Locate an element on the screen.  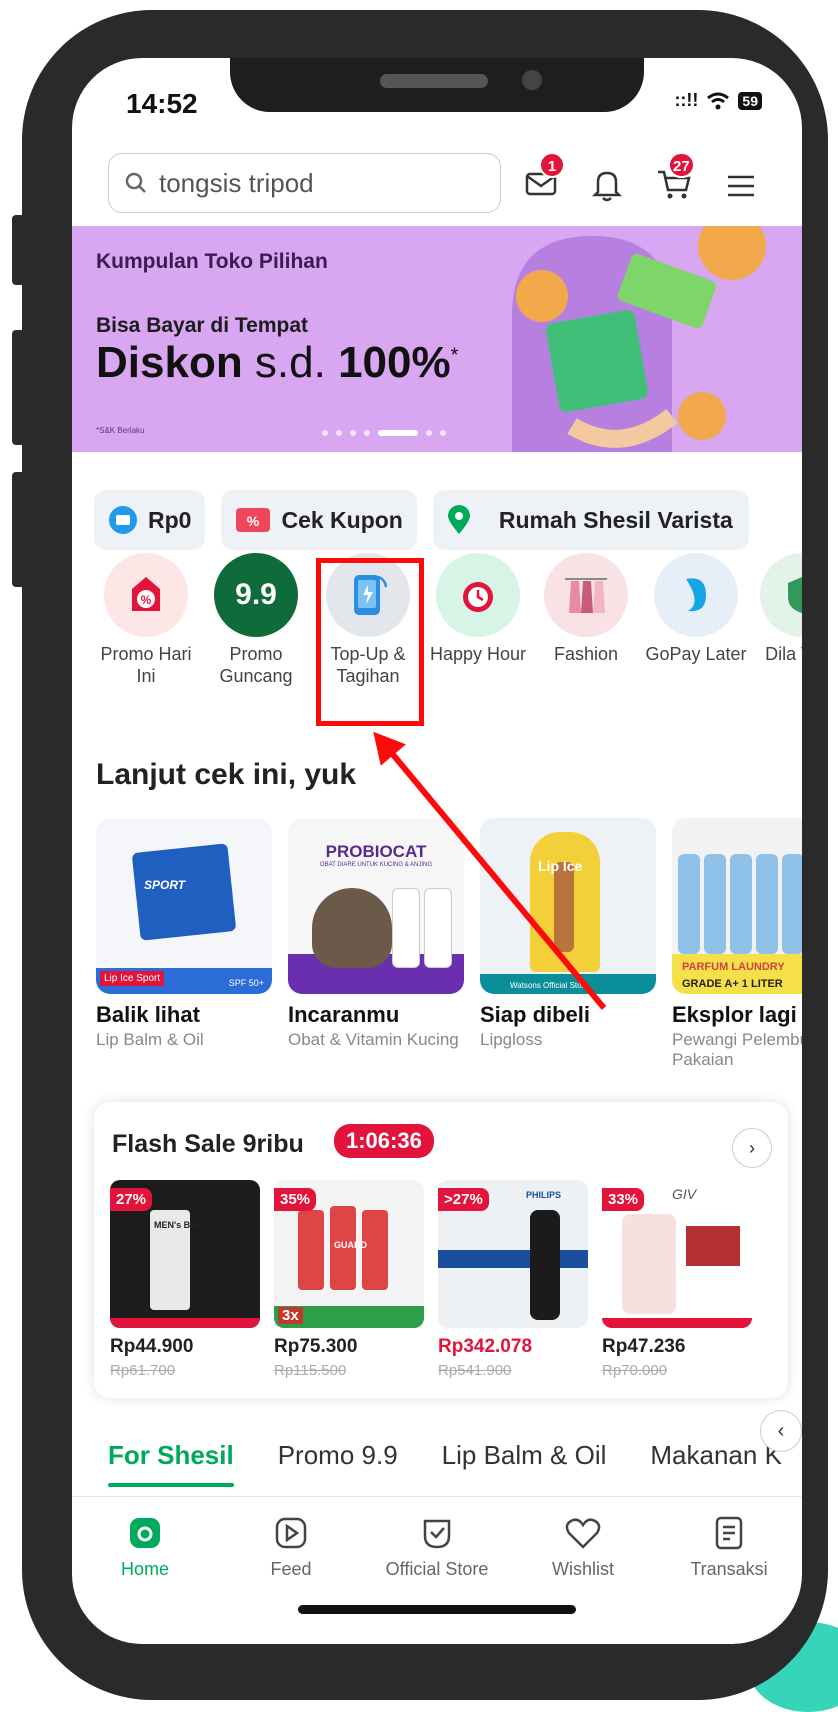
card-subtitle: Lipgloss is located at coordinates (511, 1039).